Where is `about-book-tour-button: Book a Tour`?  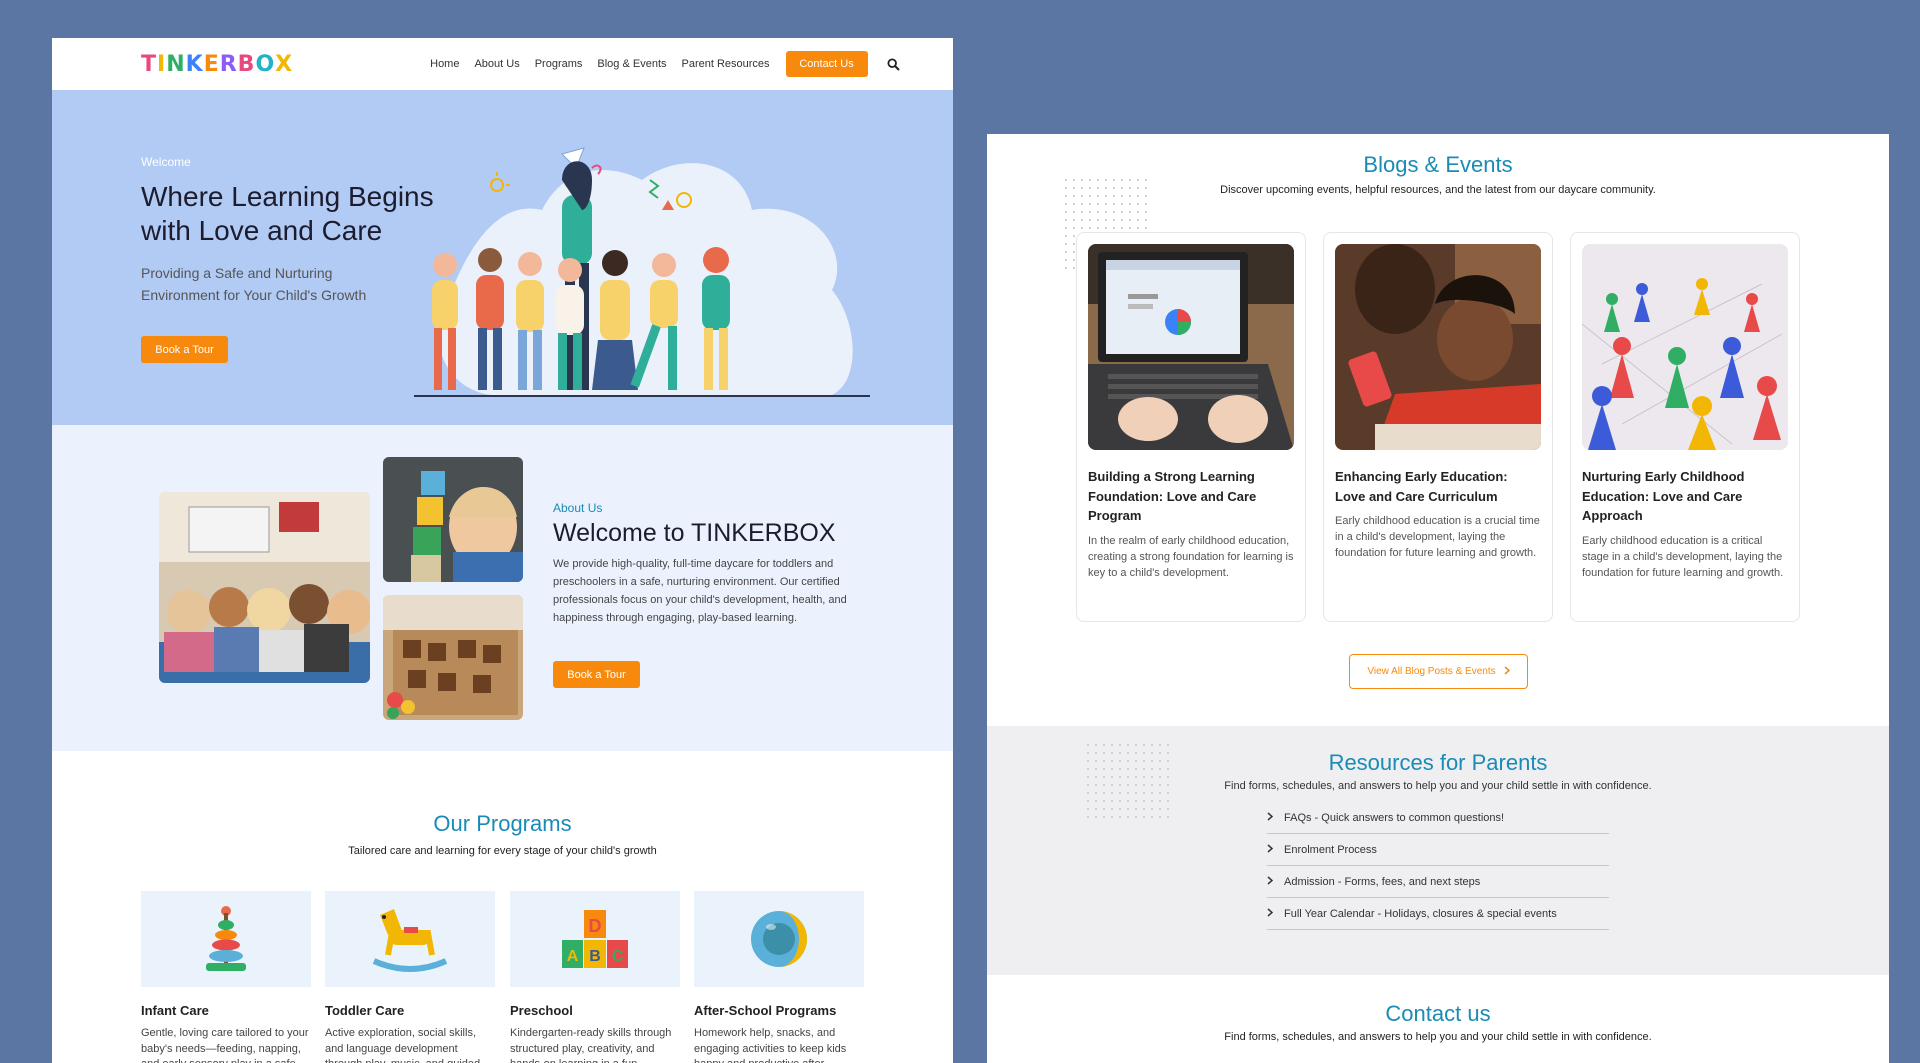 about-book-tour-button: Book a Tour is located at coordinates (596, 674).